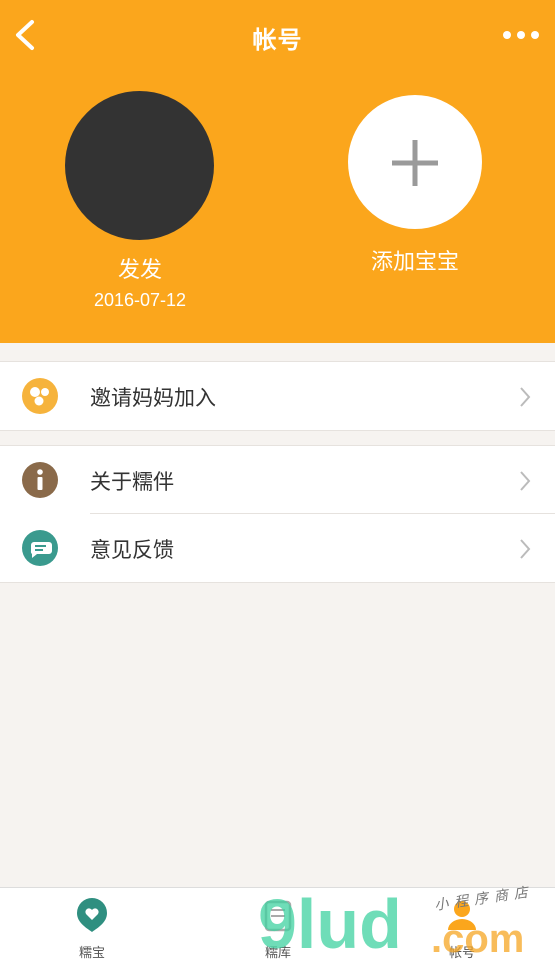 The image size is (555, 961). I want to click on tab-nuobao: 糯宝, so click(92, 924).